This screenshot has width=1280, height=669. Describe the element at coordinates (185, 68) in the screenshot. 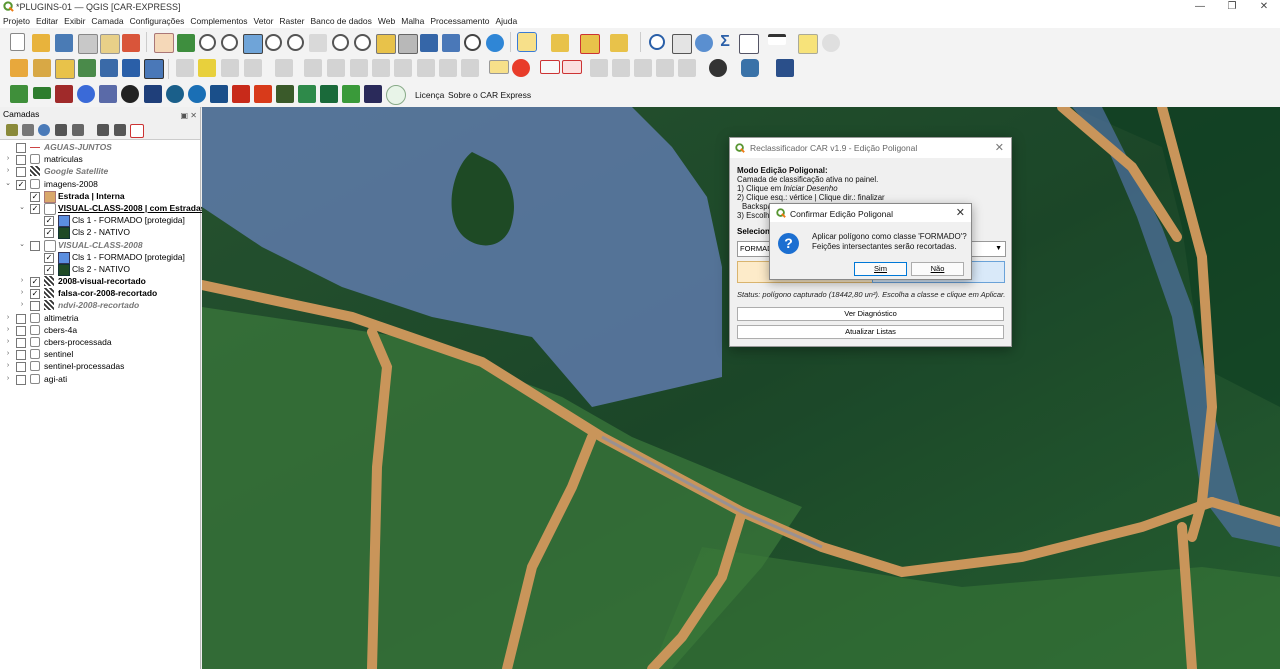

I see `current-edits-icon` at that location.